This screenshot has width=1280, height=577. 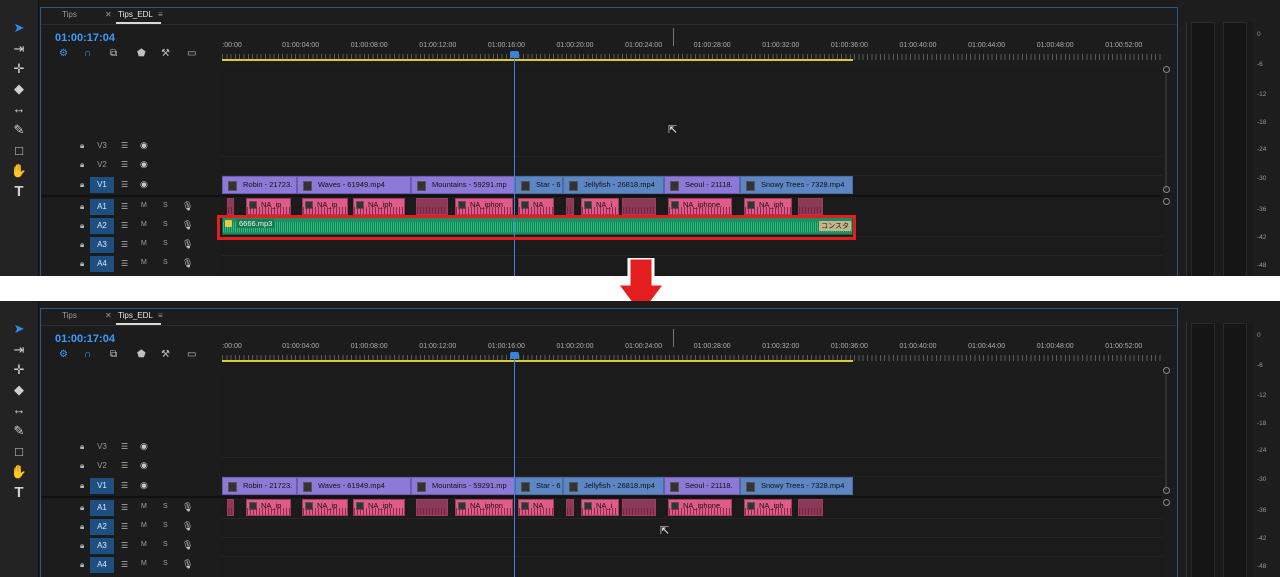 What do you see at coordinates (536, 206) in the screenshot?
I see `audio-clip: NA` at bounding box center [536, 206].